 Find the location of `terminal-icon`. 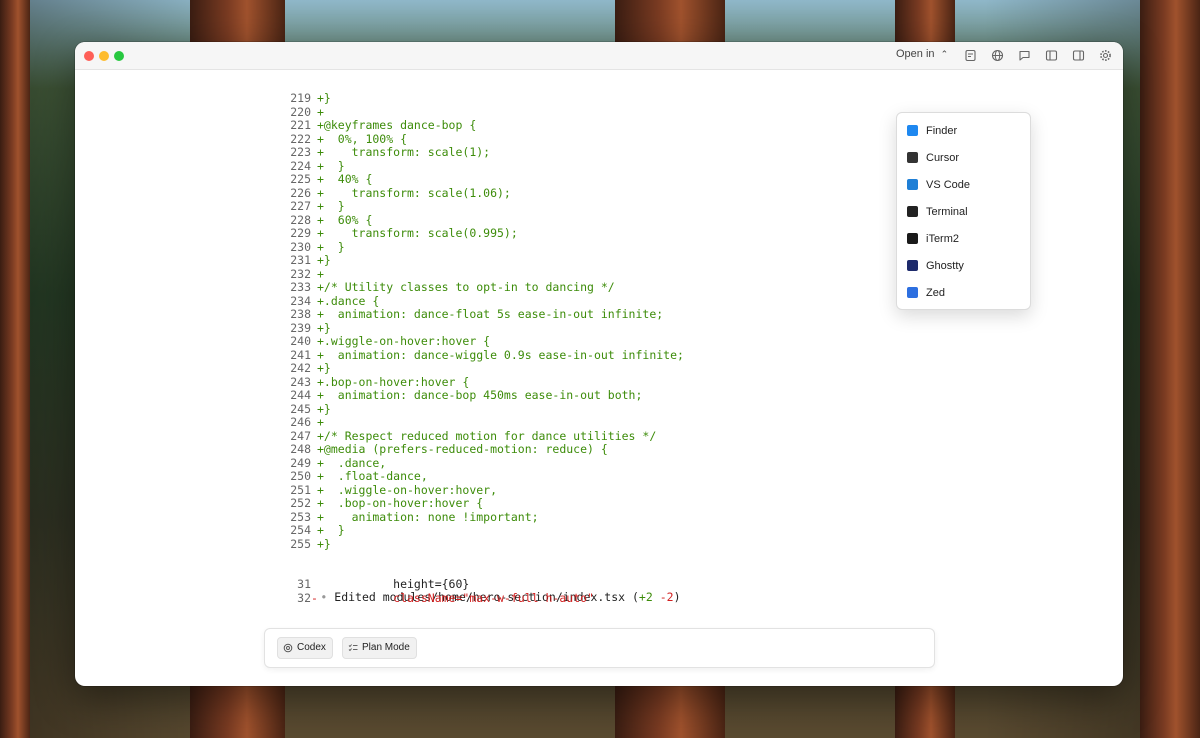

terminal-icon is located at coordinates (912, 211).